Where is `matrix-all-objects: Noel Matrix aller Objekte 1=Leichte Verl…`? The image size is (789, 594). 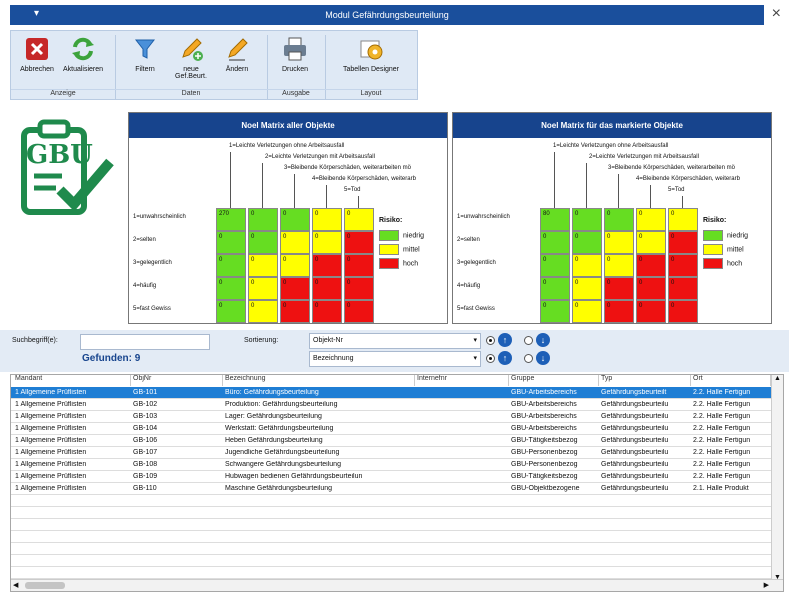
matrix-all-objects: Noel Matrix aller Objekte 1=Leichte Verl… is located at coordinates (288, 218).